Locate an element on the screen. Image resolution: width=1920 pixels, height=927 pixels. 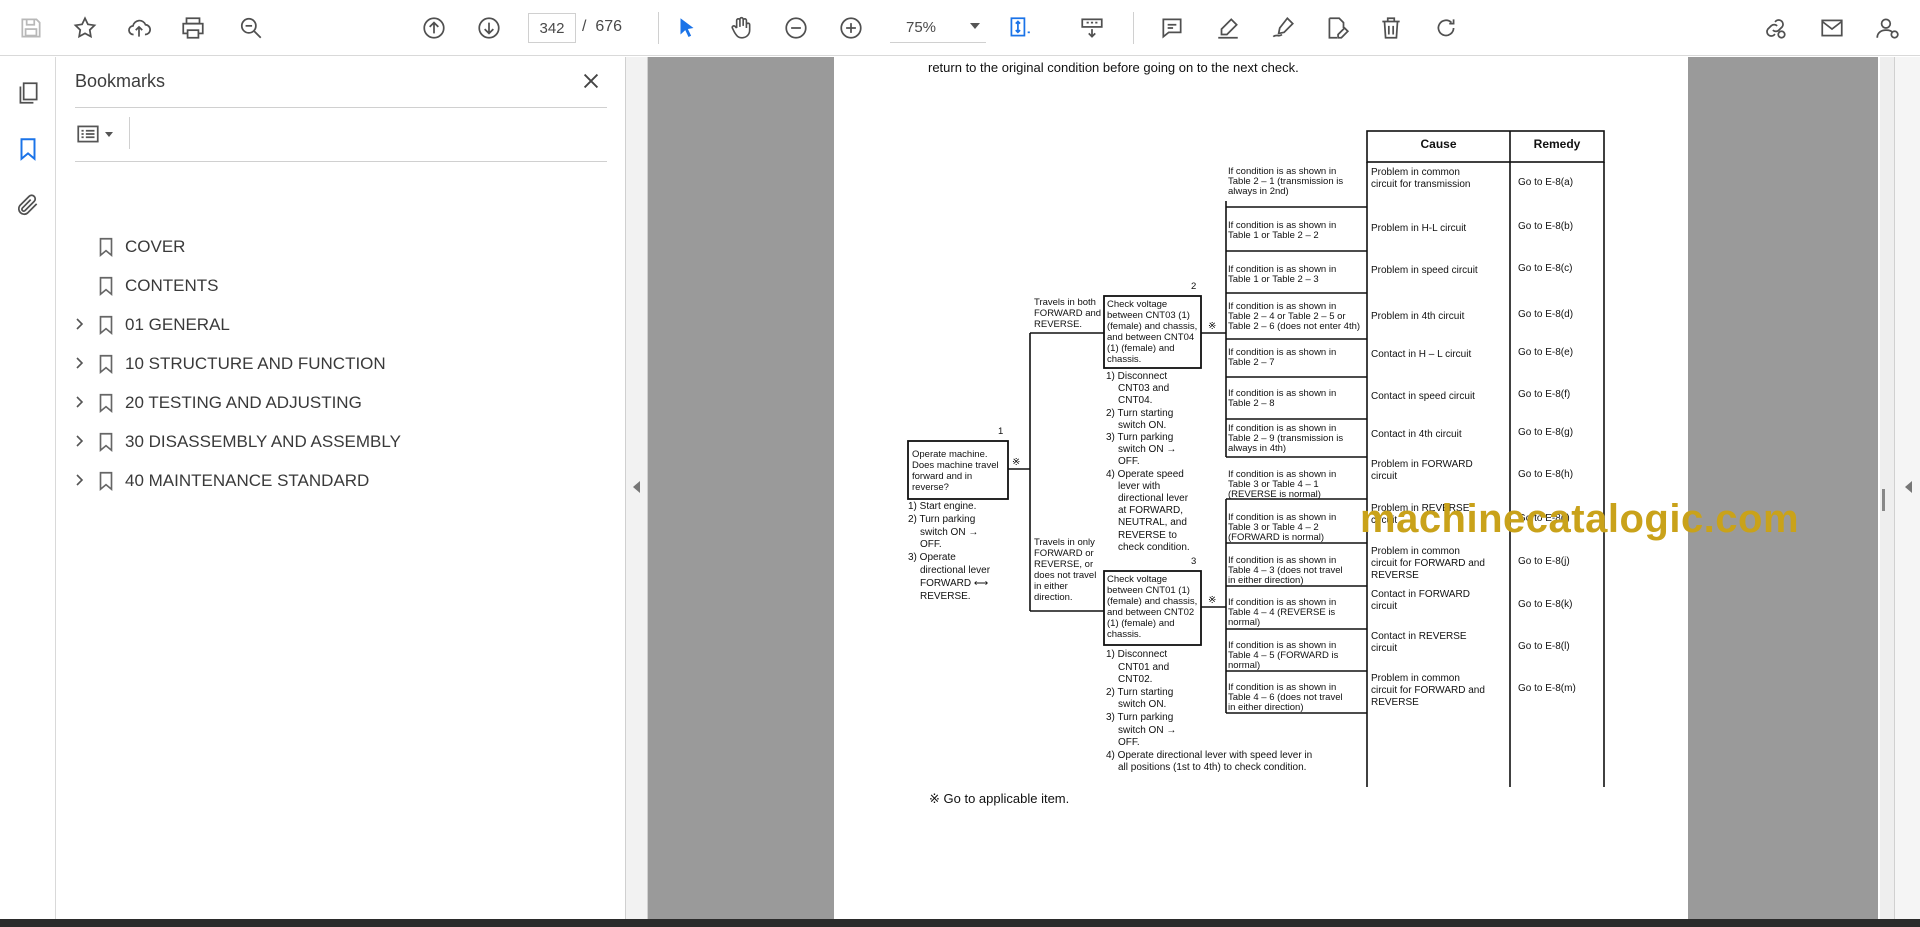
main-toolbar: / 676 75% is located at coordinates (960, 28).